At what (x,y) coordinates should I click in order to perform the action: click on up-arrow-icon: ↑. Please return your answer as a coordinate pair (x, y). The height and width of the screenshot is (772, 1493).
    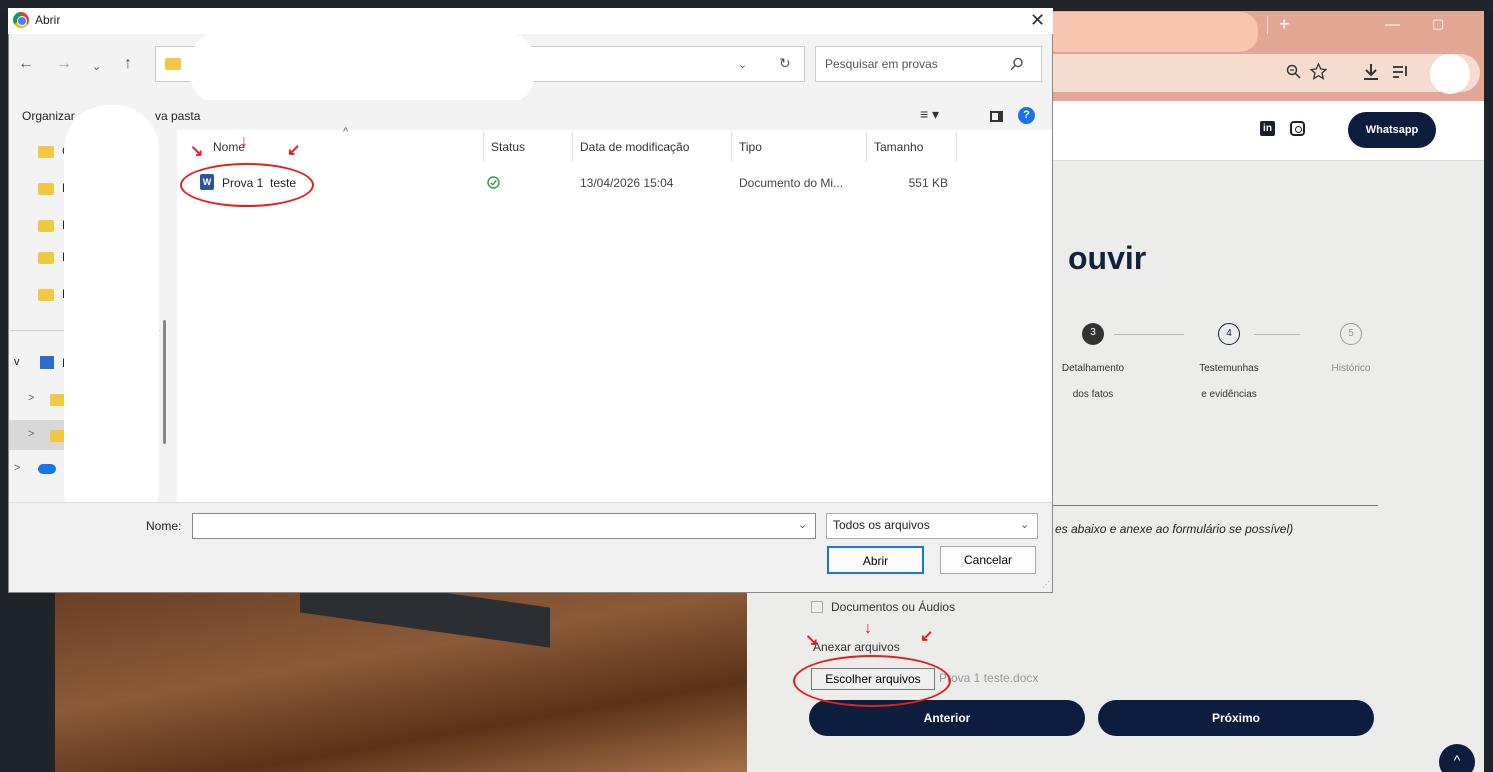
    Looking at the image, I should click on (128, 64).